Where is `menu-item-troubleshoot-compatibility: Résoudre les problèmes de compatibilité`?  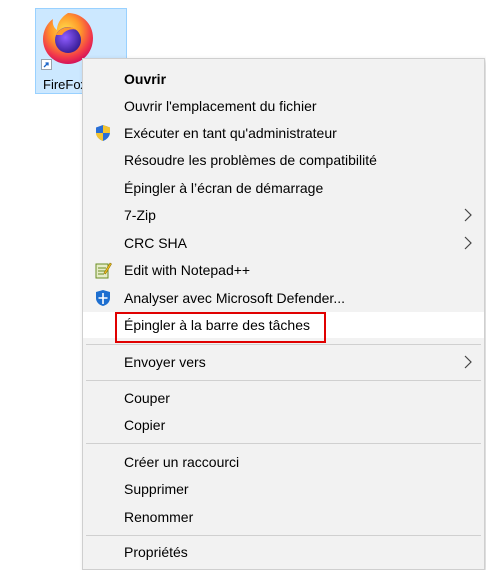
menu-item-troubleshoot-compatibility: Résoudre les problèmes de compatibilité is located at coordinates (283, 160).